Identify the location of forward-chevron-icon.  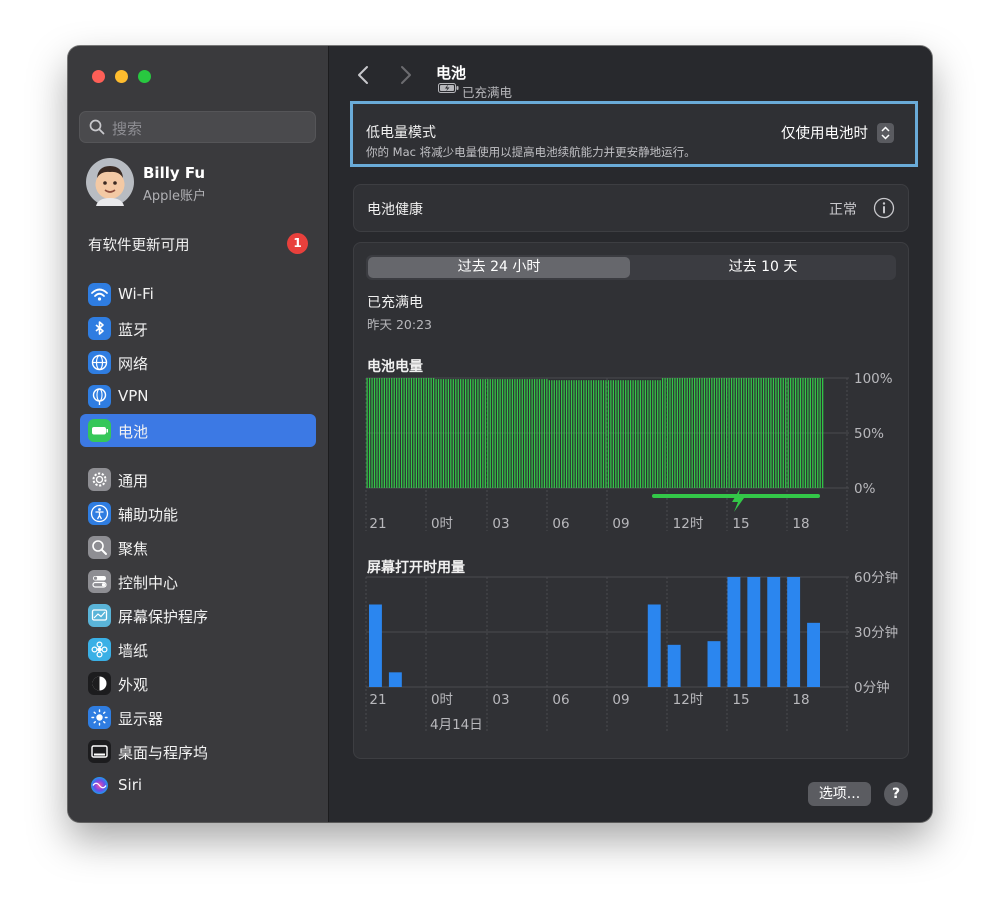
(406, 78).